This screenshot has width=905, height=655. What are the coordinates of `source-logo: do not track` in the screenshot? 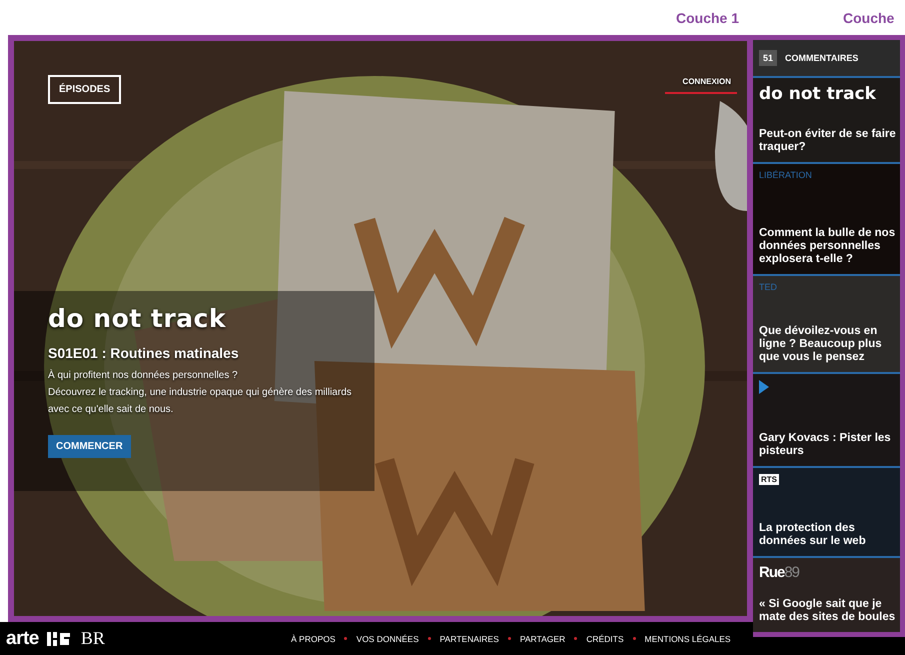 It's located at (817, 94).